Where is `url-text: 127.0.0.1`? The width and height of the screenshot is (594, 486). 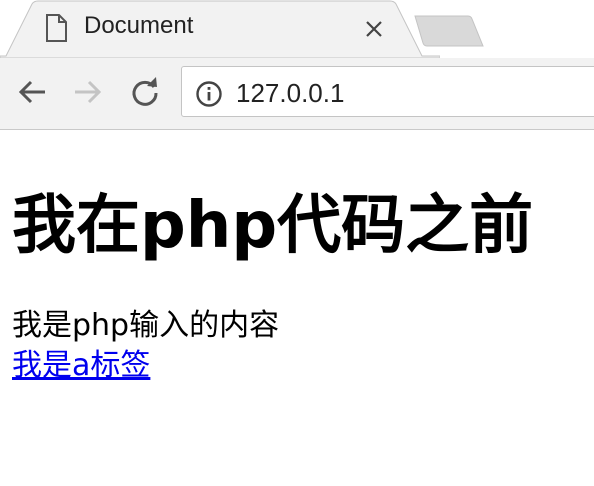
url-text: 127.0.0.1 is located at coordinates (290, 93).